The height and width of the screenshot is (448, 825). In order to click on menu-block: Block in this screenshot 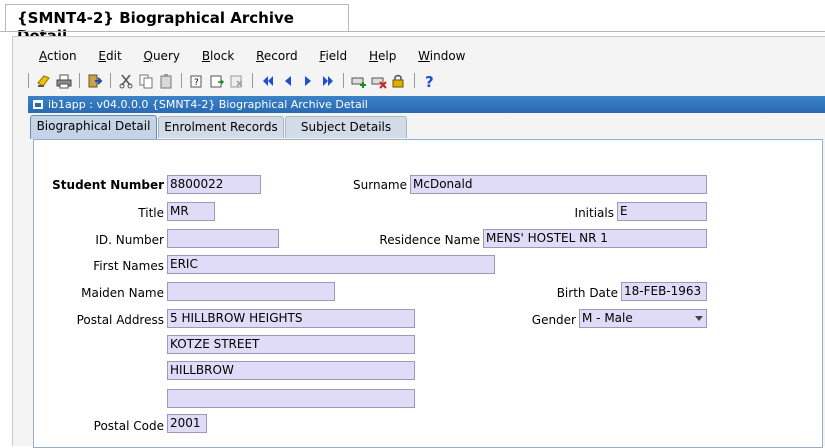, I will do `click(218, 56)`.